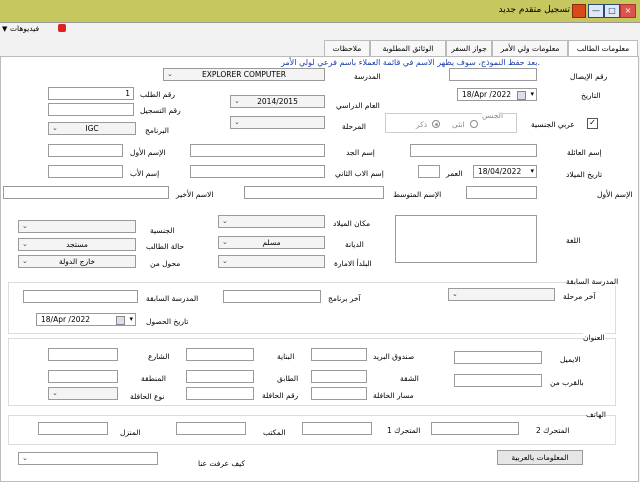  Describe the element at coordinates (62, 28) in the screenshot. I see `youtube-icon` at that location.